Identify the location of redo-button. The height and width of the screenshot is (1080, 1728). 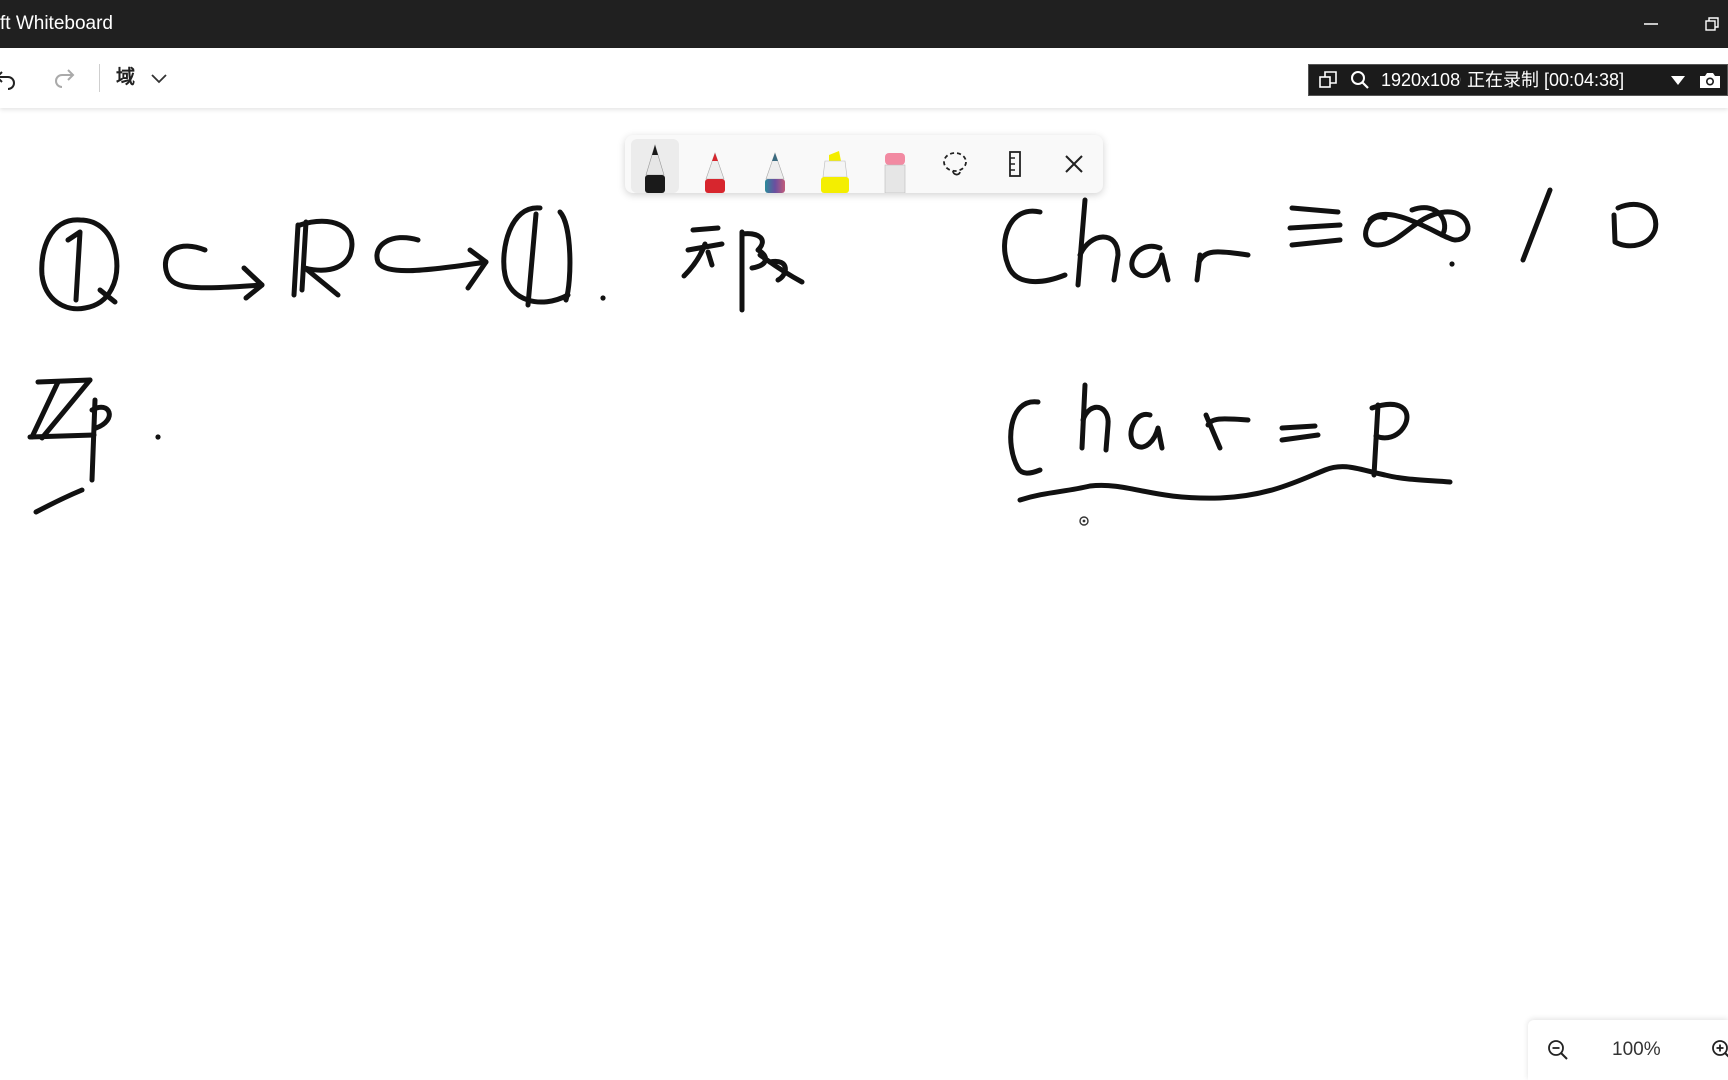
(64, 78).